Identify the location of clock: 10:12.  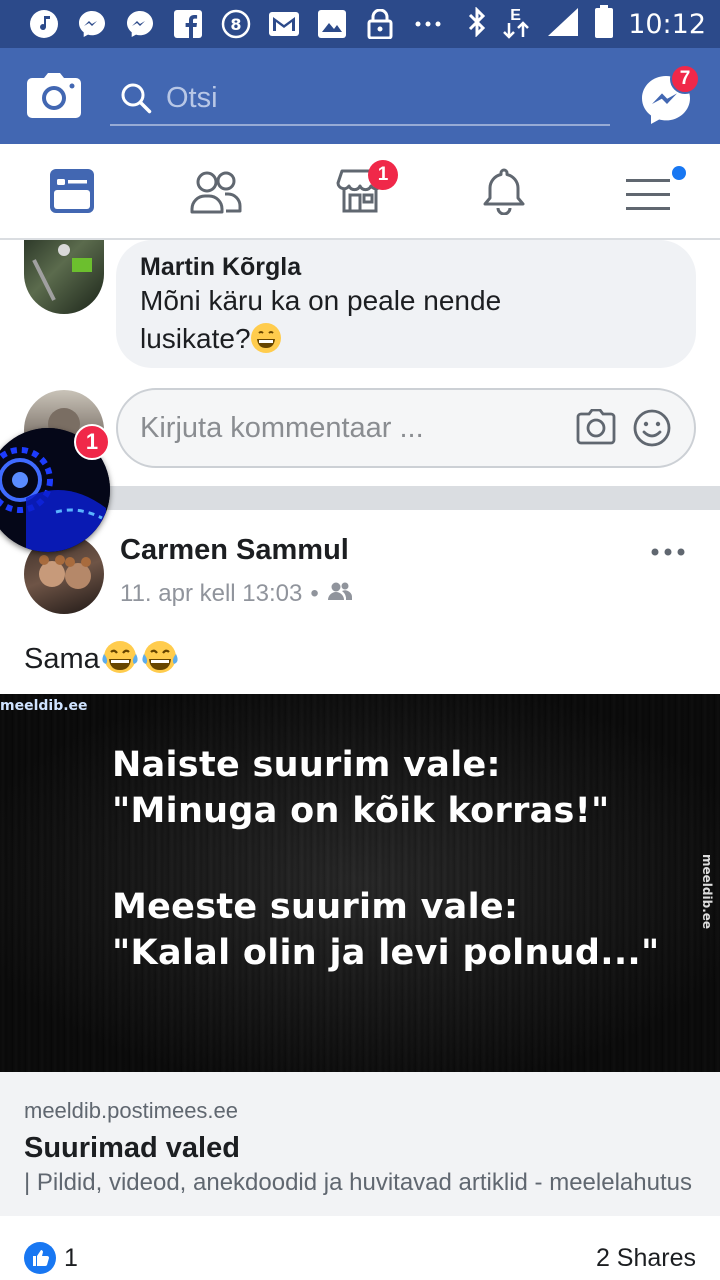
(667, 24).